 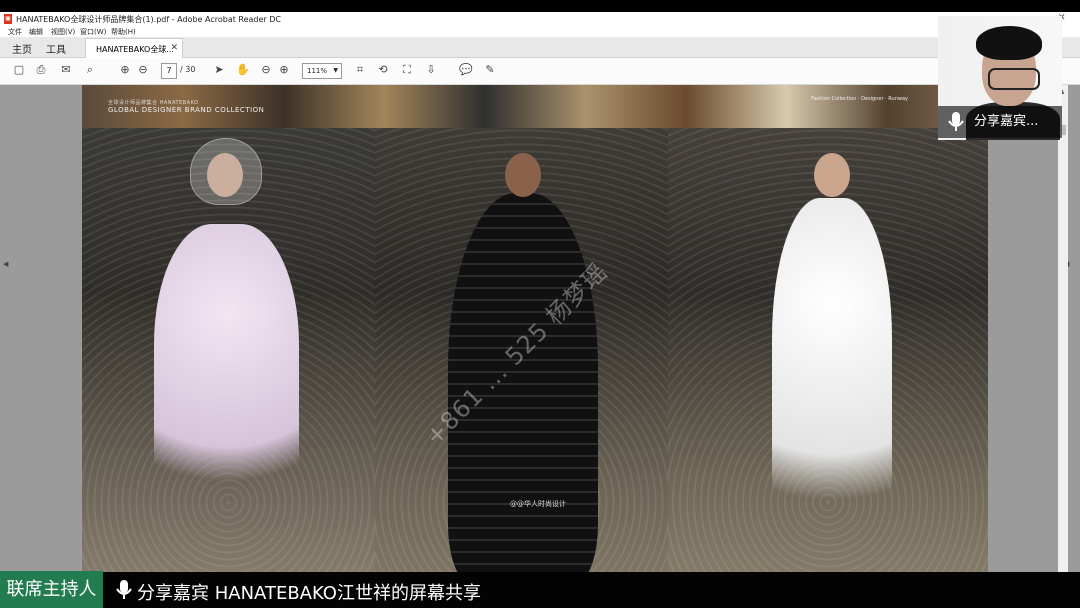 What do you see at coordinates (153, 103) in the screenshot?
I see `header-left-small: 全球设计师品牌集合 HANATEBAKO` at bounding box center [153, 103].